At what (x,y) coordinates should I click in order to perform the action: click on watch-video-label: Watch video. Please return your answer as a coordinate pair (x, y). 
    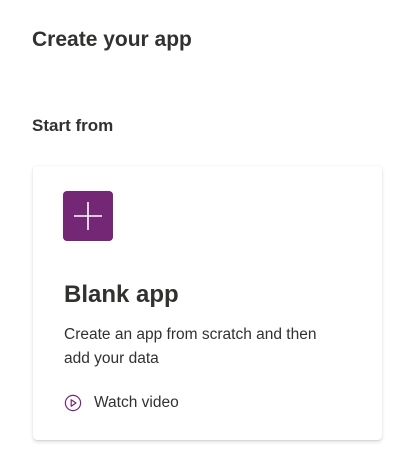
    Looking at the image, I should click on (136, 402).